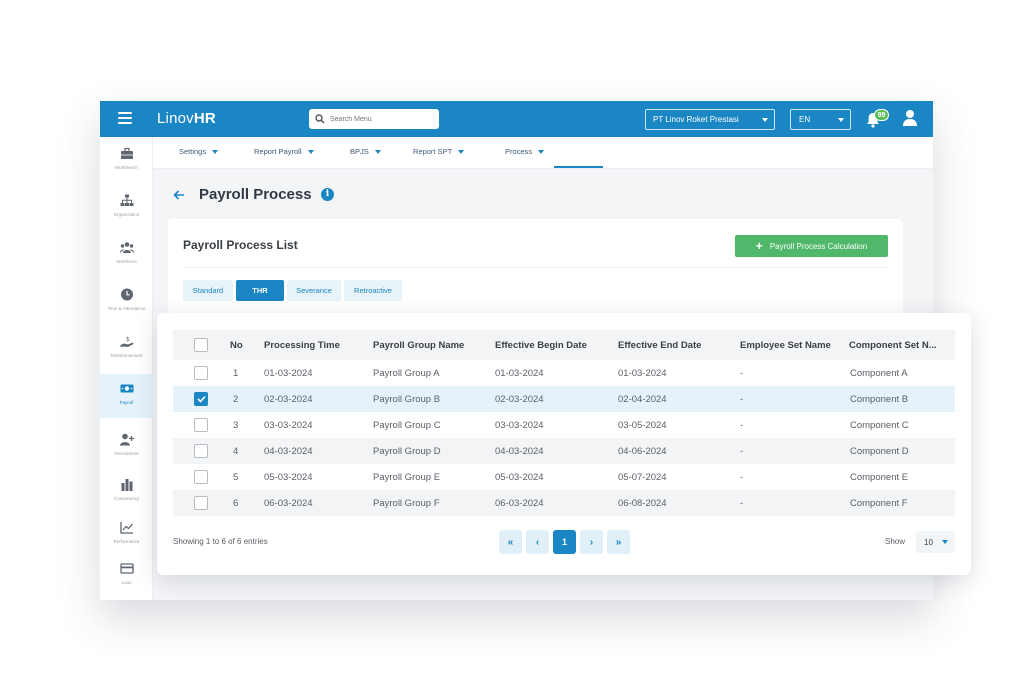 Image resolution: width=1024 pixels, height=700 pixels. I want to click on show-label: Show, so click(895, 541).